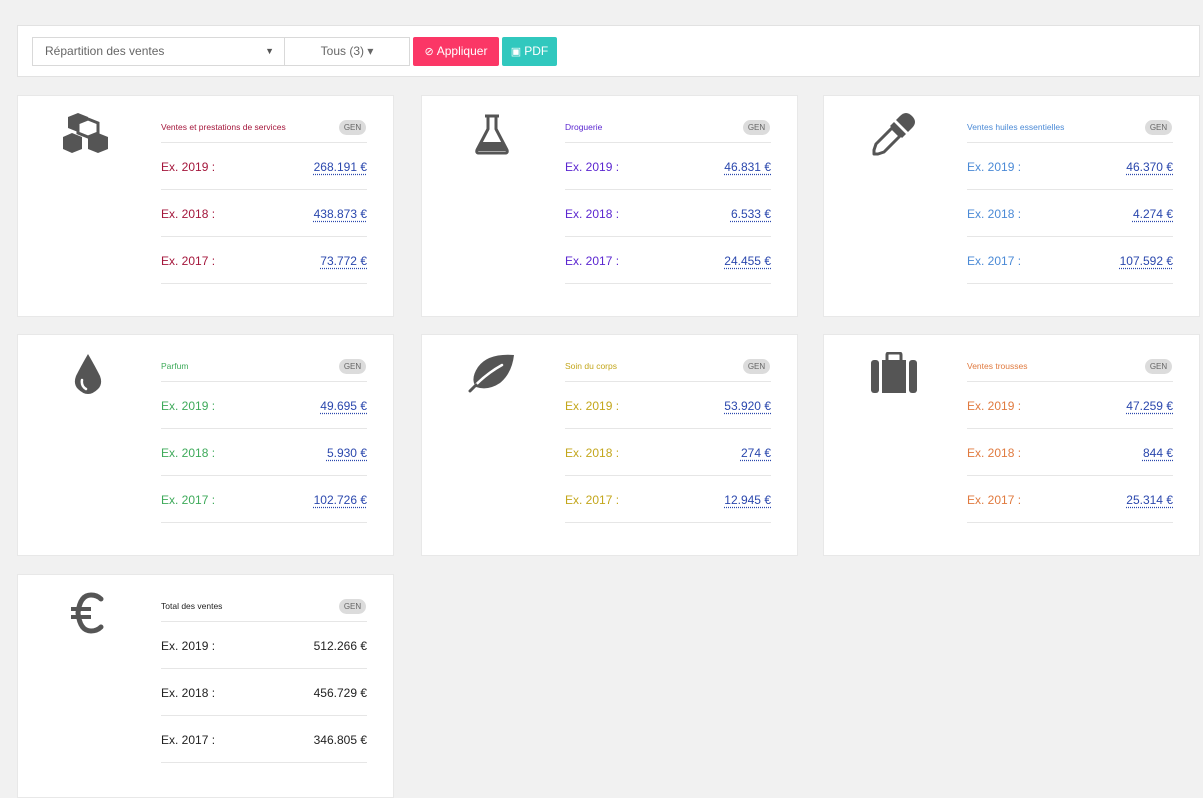 This screenshot has height=798, width=1203. I want to click on amount-link: 6.533 €, so click(751, 214).